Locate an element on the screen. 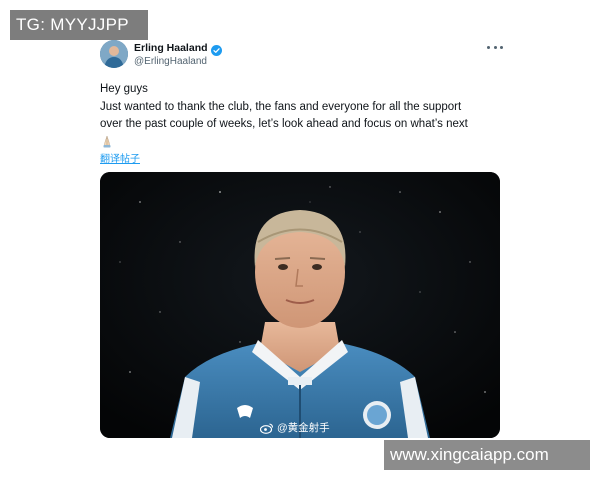  user-handle: @ErlingHaaland is located at coordinates (170, 61).